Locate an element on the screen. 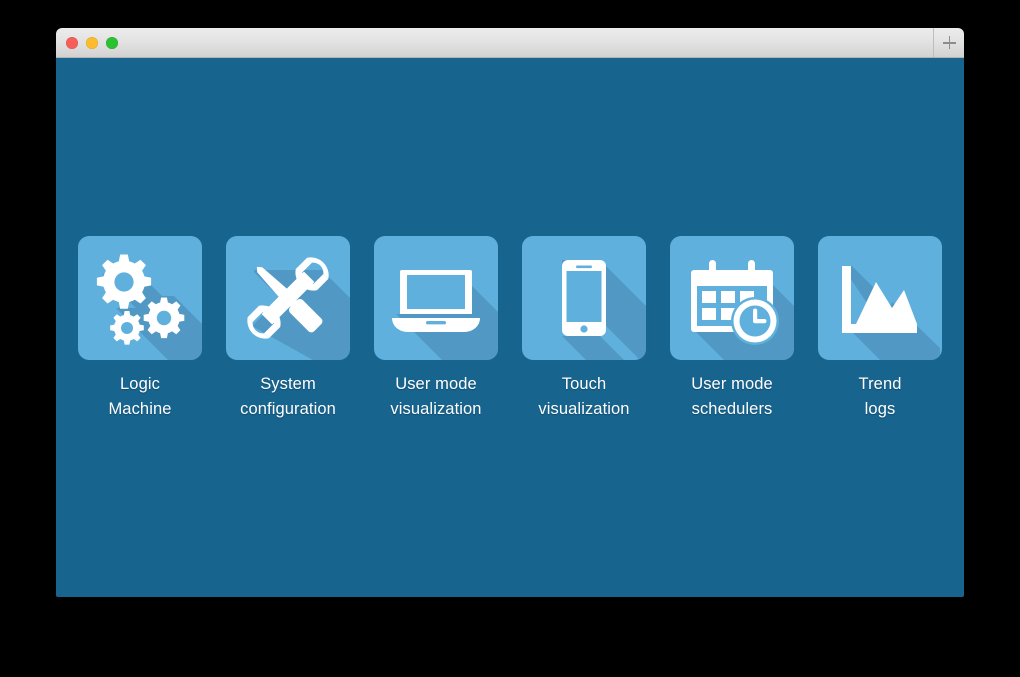  minimize-button is located at coordinates (92, 42).